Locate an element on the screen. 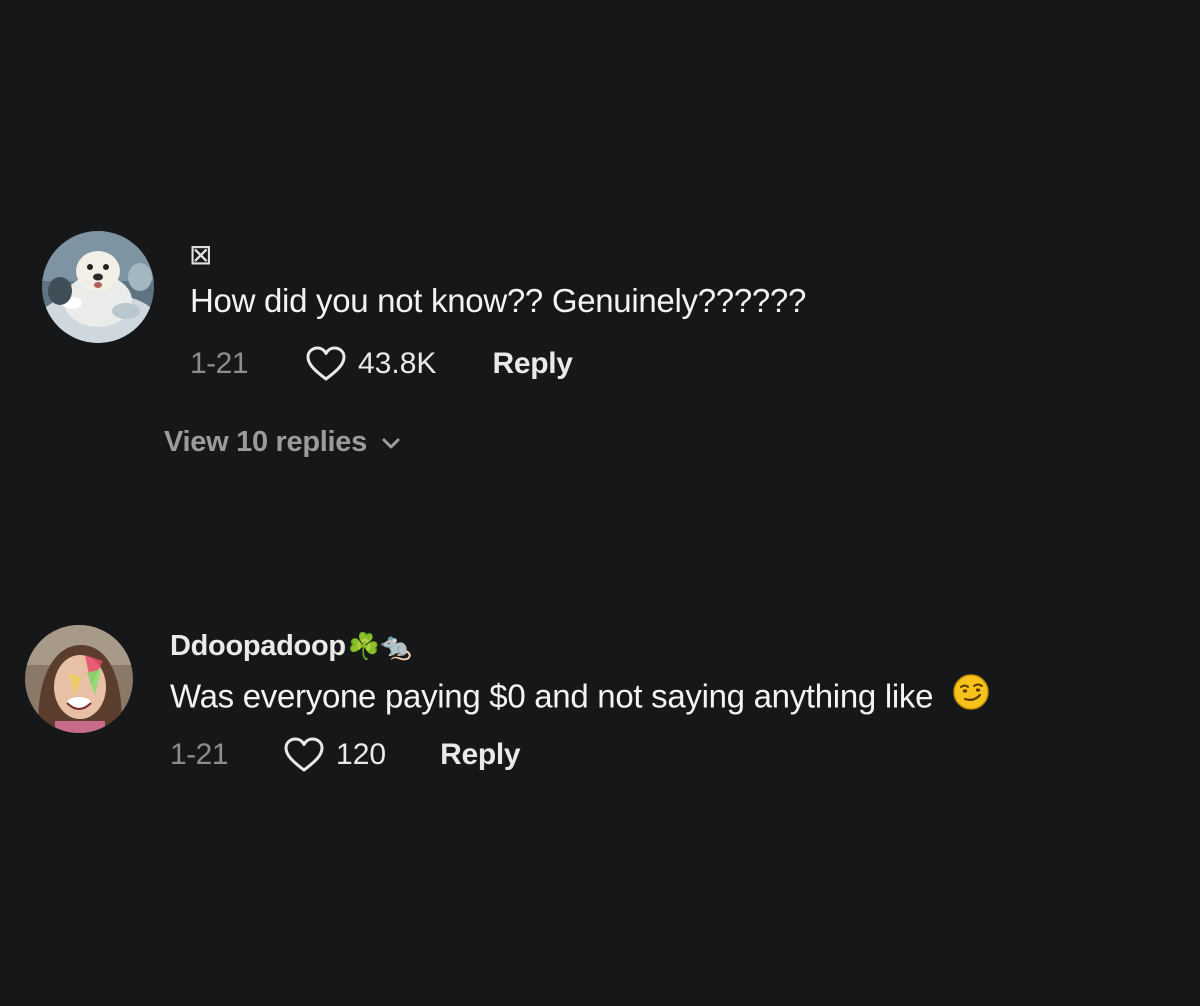 Image resolution: width=1200 pixels, height=1006 pixels. view-replies-button: View 10 replies is located at coordinates (282, 442).